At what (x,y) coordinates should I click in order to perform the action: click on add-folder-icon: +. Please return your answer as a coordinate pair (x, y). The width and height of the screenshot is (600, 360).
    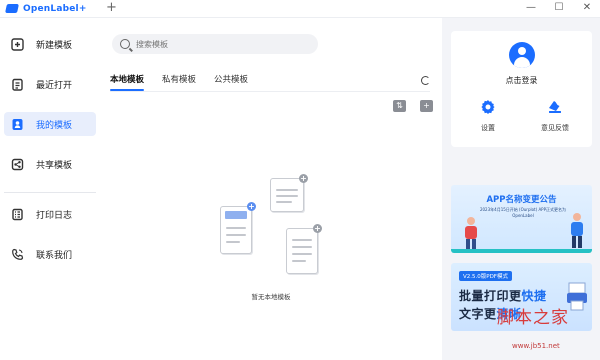
    Looking at the image, I should click on (426, 106).